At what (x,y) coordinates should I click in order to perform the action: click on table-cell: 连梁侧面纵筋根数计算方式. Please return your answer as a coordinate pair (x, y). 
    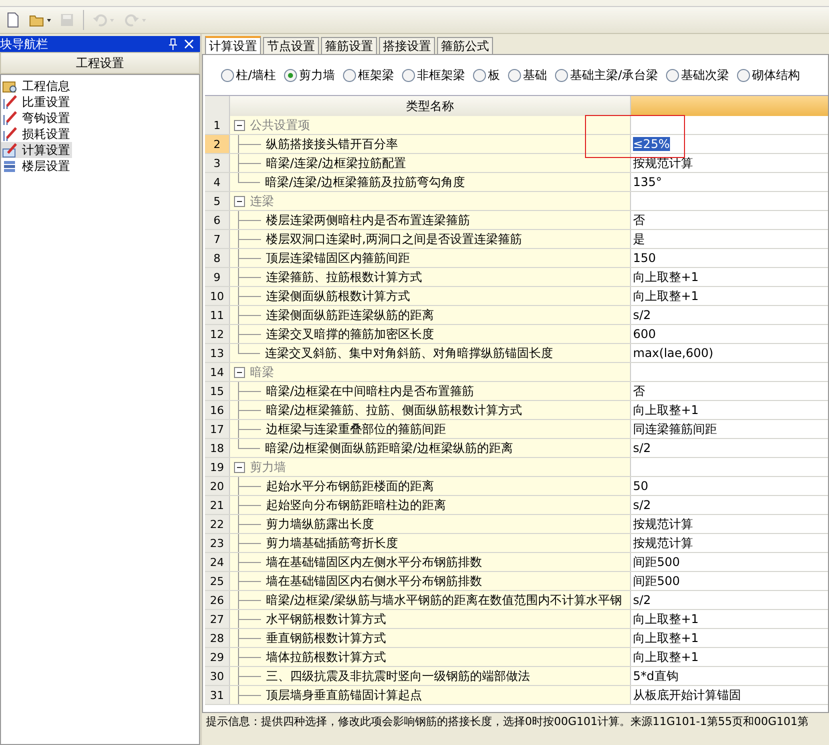
    Looking at the image, I should click on (338, 296).